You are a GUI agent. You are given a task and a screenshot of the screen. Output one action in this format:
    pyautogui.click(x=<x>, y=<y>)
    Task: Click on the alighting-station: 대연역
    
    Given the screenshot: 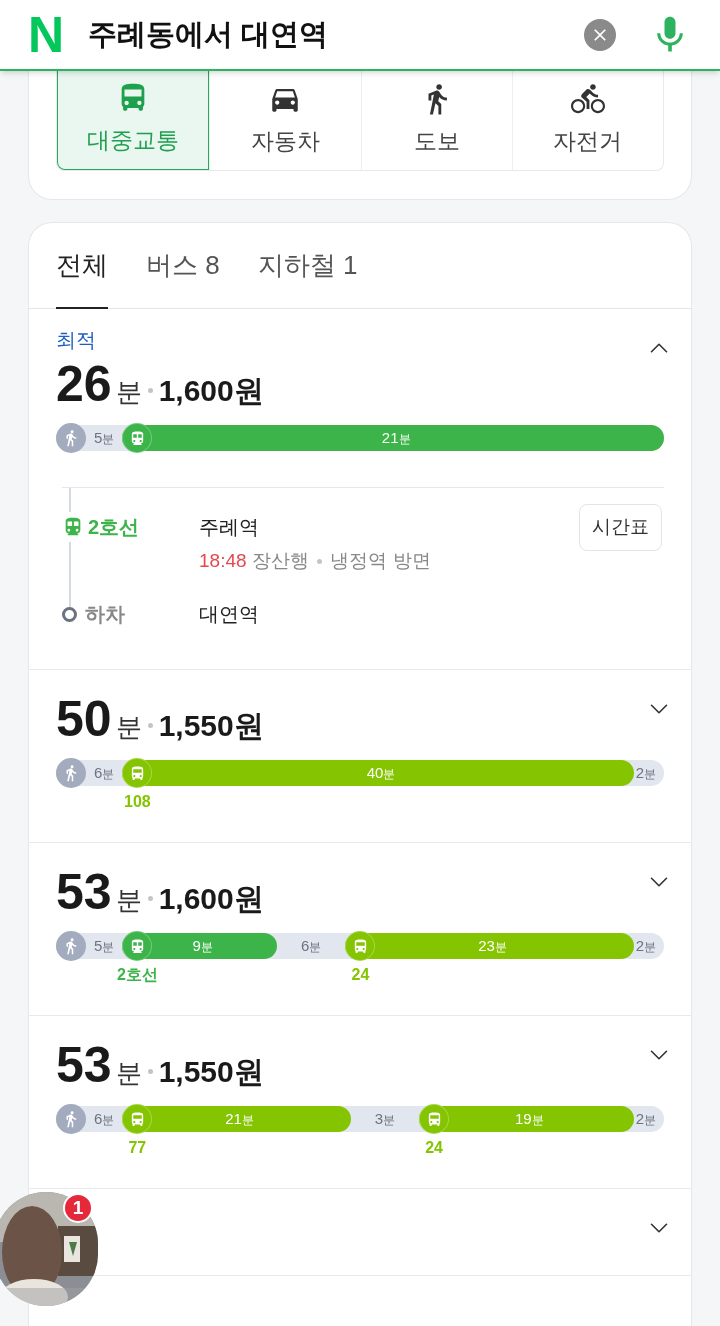 What is the action you would take?
    pyautogui.click(x=229, y=614)
    